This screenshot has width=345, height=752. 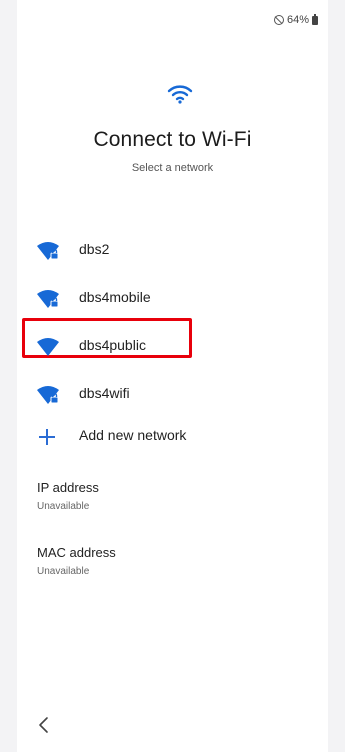 What do you see at coordinates (172, 168) in the screenshot?
I see `page-subtitle: Select a network` at bounding box center [172, 168].